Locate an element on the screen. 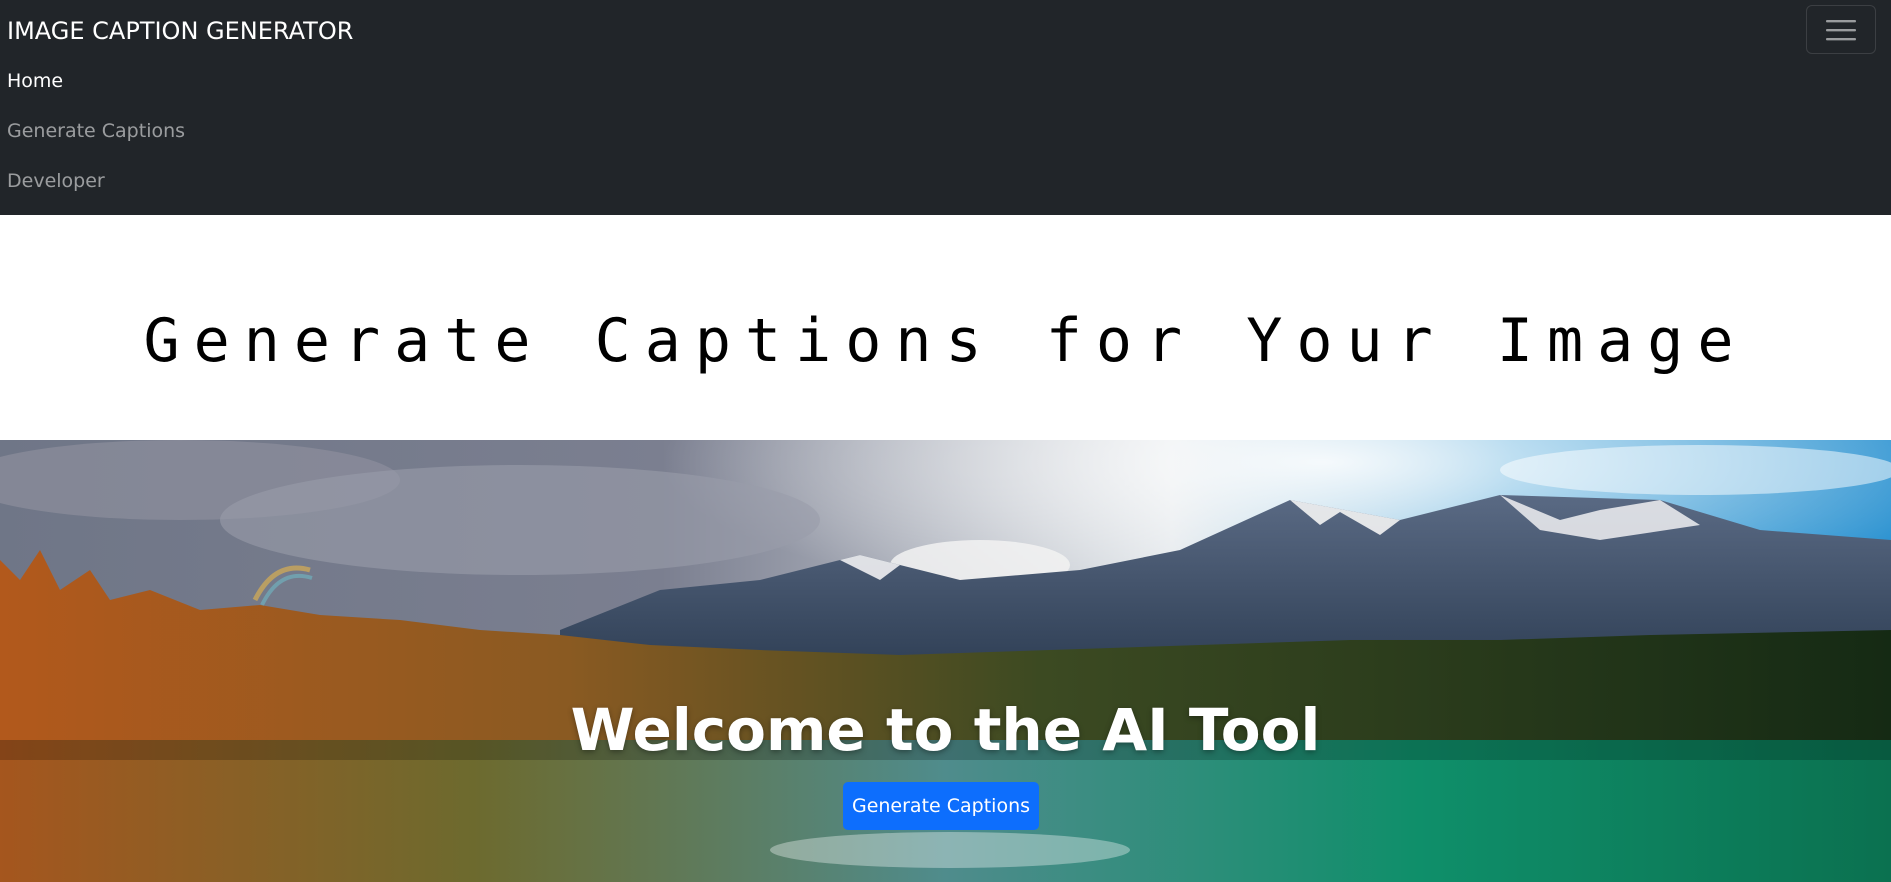 This screenshot has height=882, width=1891. menu-icon is located at coordinates (1841, 29).